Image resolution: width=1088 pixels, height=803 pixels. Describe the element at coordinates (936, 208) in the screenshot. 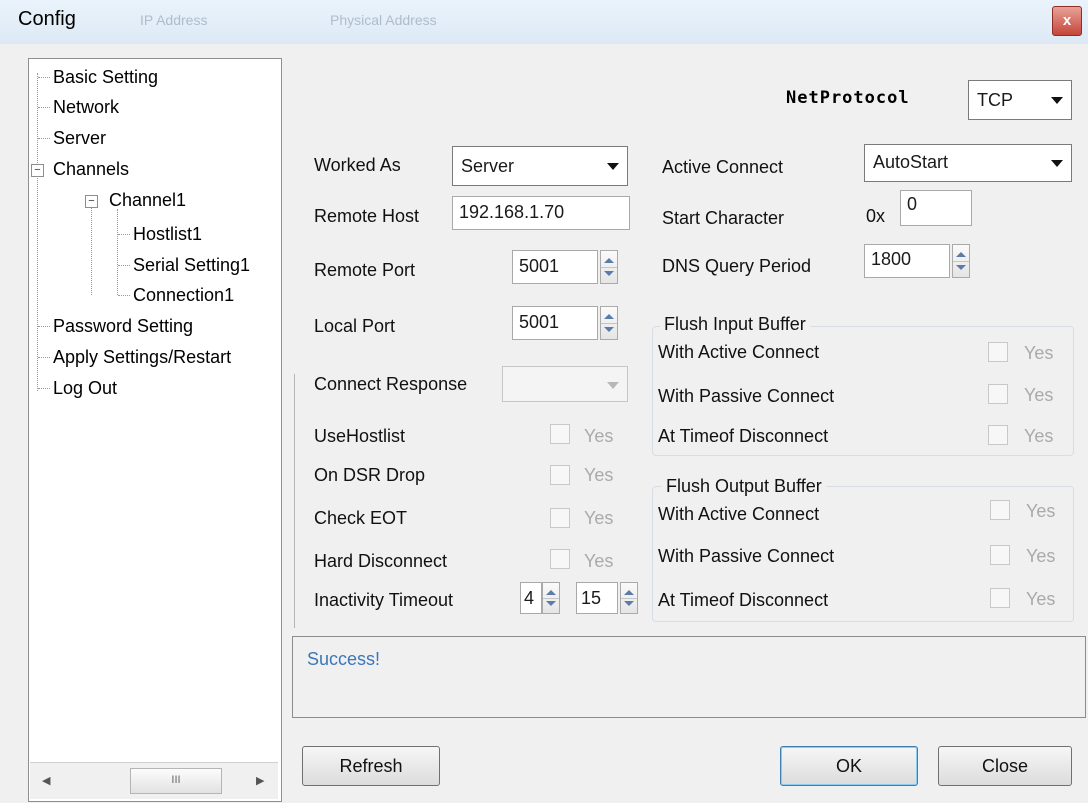

I see `start-character-input: 0` at that location.